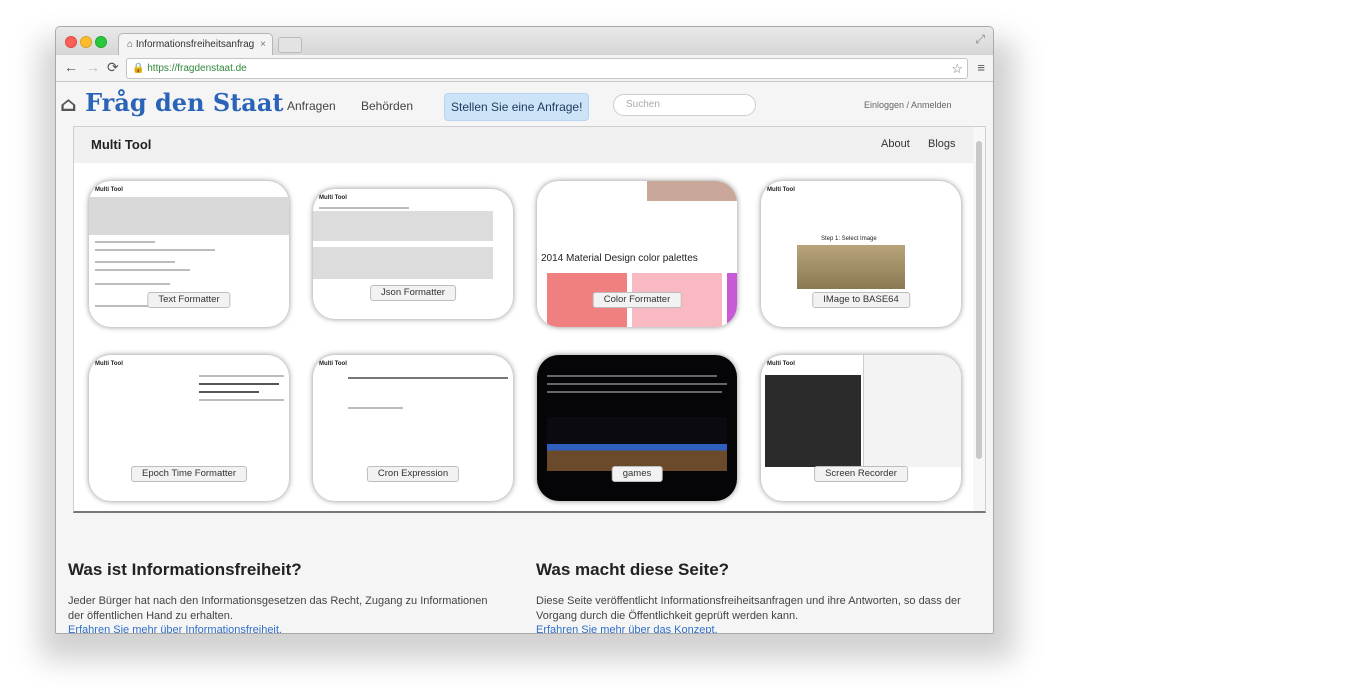 The height and width of the screenshot is (694, 1366). I want to click on title-bar: ⌂ Informationsfreiheitsanfrag × ⤢, so click(524, 41).